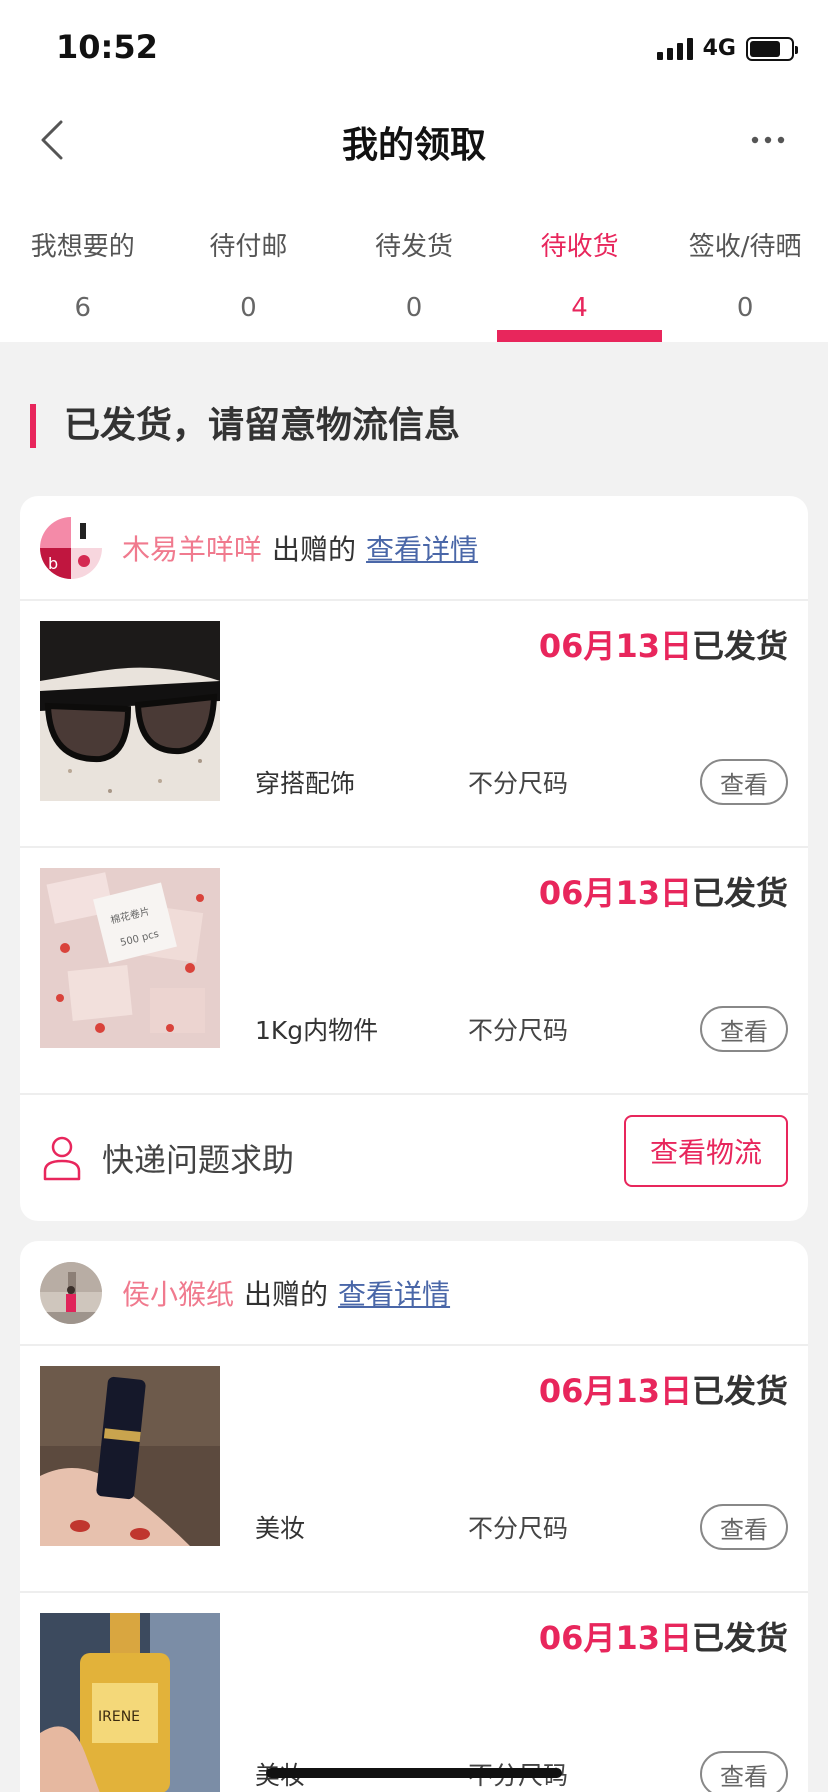 Image resolution: width=828 pixels, height=1792 pixels. I want to click on item-thumbnail: IRENE, so click(130, 1702).